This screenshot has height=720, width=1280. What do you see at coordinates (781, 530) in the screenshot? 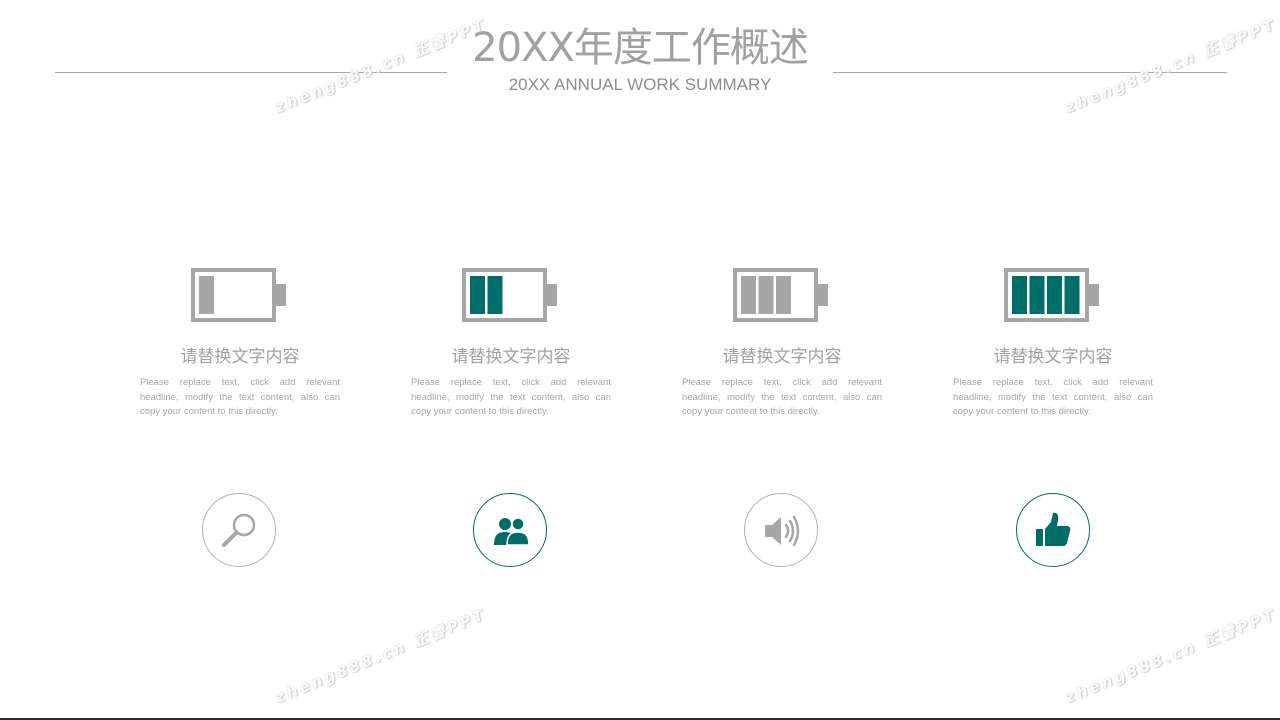
I see `speaker-icon` at bounding box center [781, 530].